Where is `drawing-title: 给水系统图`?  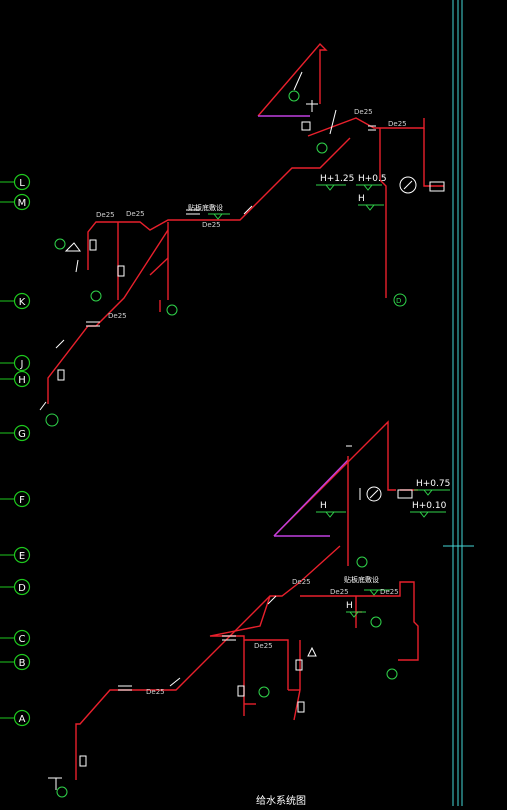
drawing-title: 给水系统图 is located at coordinates (281, 800).